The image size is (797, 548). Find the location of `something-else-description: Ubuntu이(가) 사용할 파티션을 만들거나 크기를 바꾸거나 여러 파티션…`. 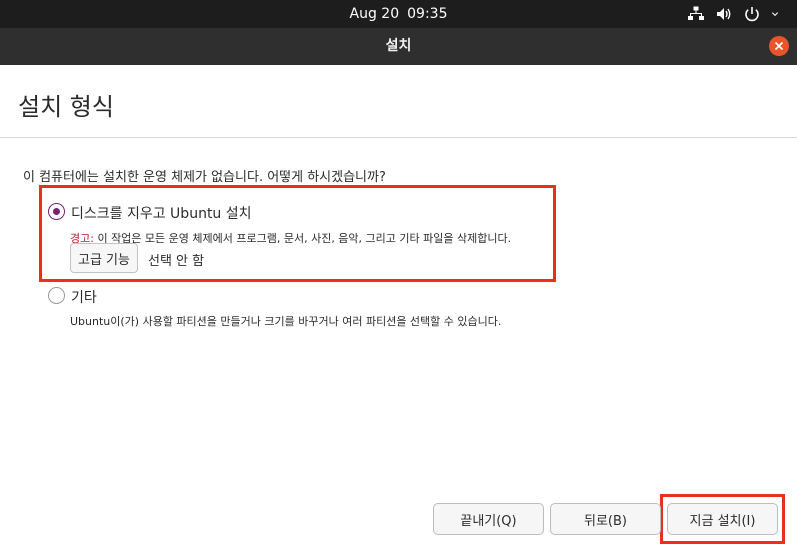

something-else-description: Ubuntu이(가) 사용할 파티션을 만들거나 크기를 바꾸거나 여러 파티션… is located at coordinates (286, 321).